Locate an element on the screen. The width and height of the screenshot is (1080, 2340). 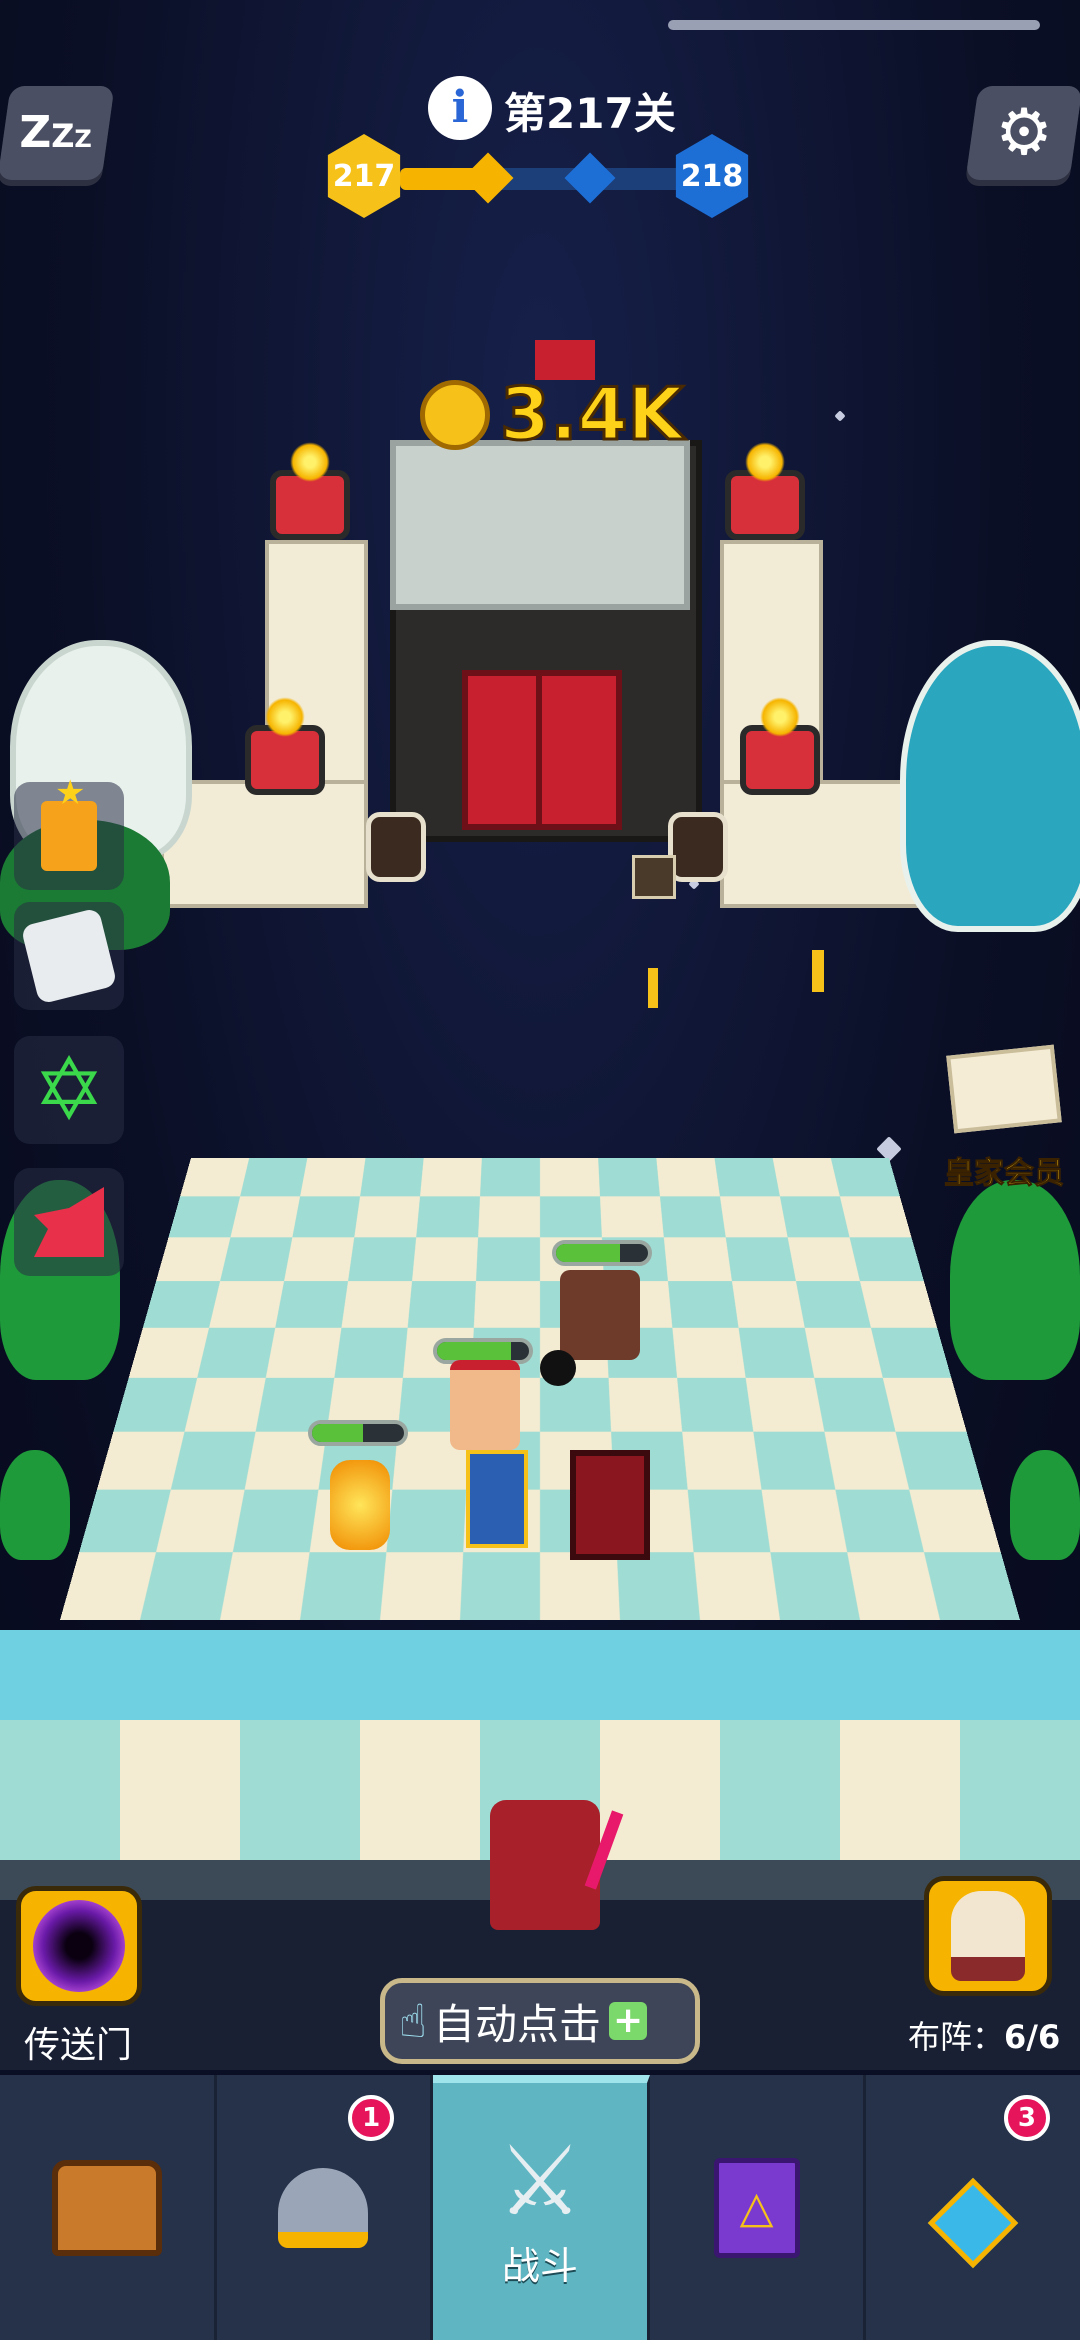
tab-amulet: 3 is located at coordinates (973, 2207).